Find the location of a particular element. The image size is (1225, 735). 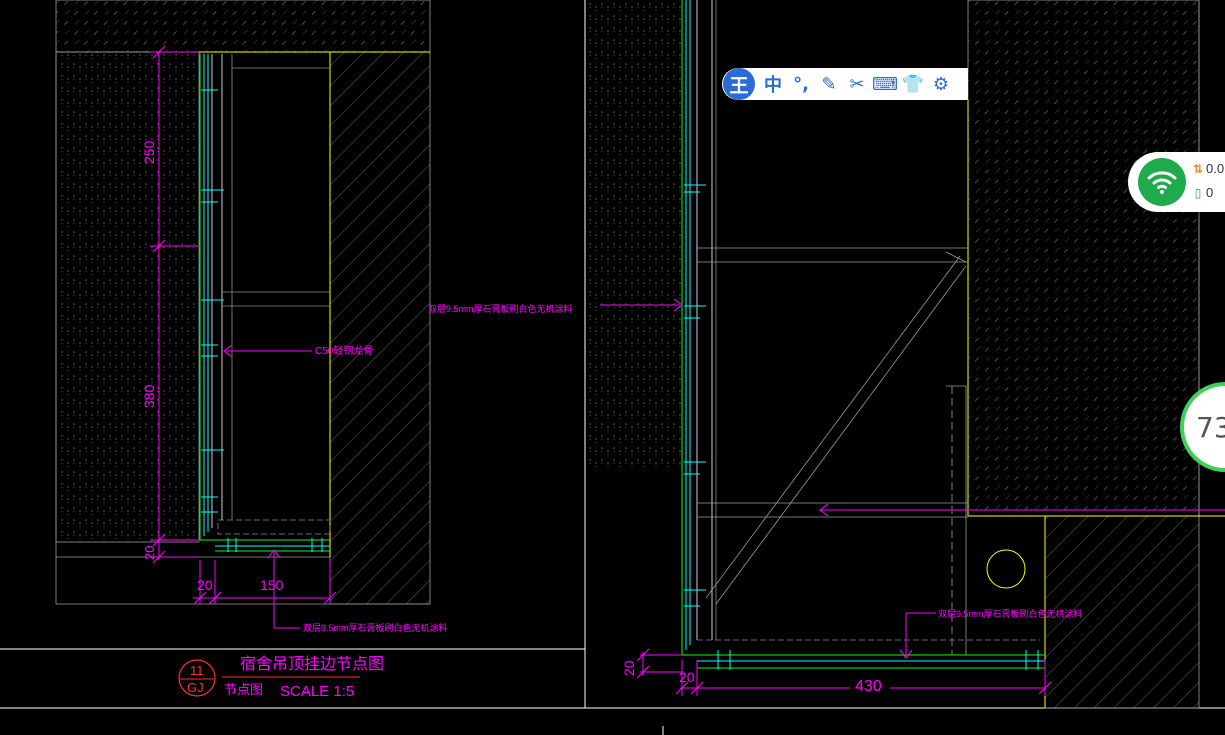

left-dim-20-vertical: 20 is located at coordinates (149, 553).